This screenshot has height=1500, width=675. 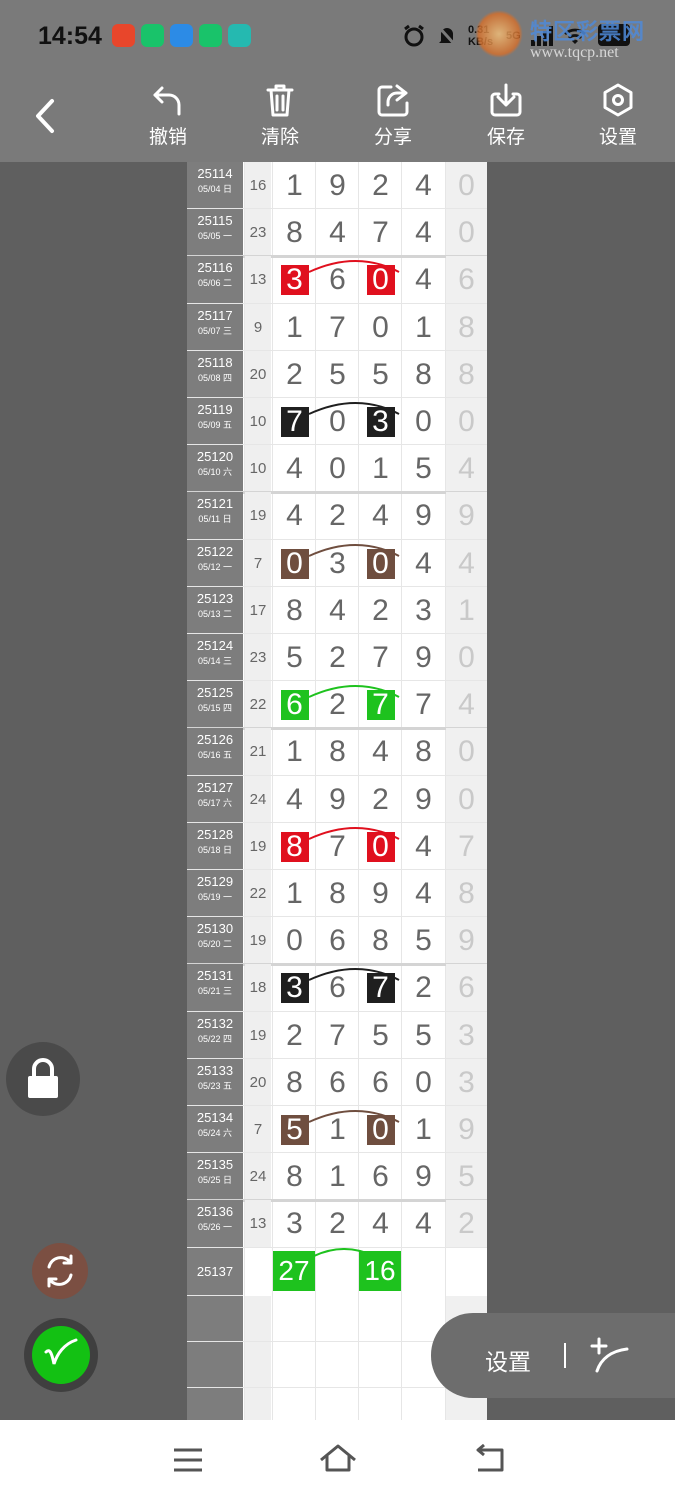 I want to click on digit-value: 1, so click(x=337, y=1177).